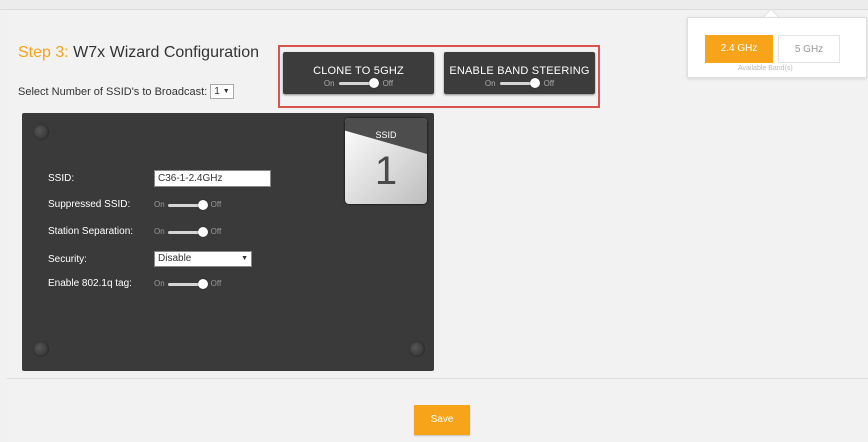 The image size is (868, 442). I want to click on clone-toggle-switch, so click(358, 83).